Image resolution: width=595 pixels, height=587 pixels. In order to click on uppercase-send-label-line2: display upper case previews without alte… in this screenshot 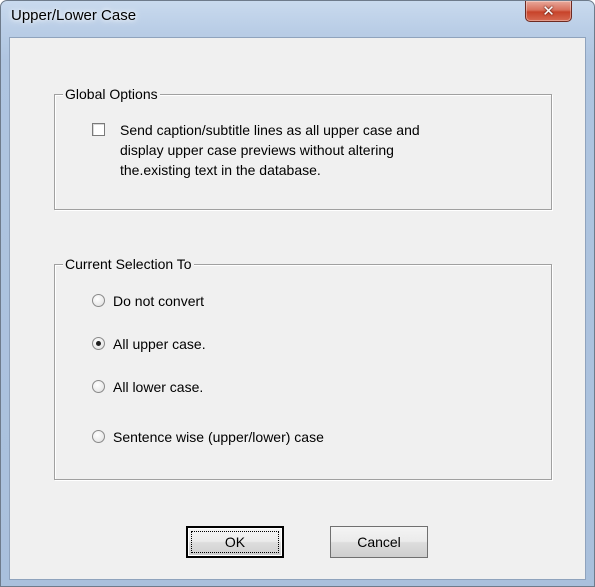, I will do `click(257, 150)`.